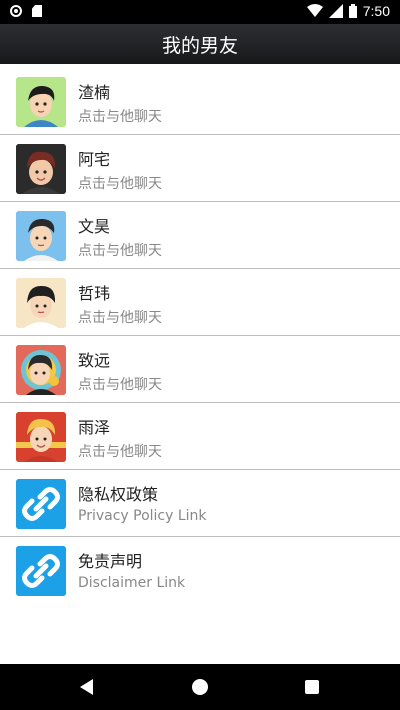 The width and height of the screenshot is (400, 710). I want to click on wifi-icon, so click(314, 10).